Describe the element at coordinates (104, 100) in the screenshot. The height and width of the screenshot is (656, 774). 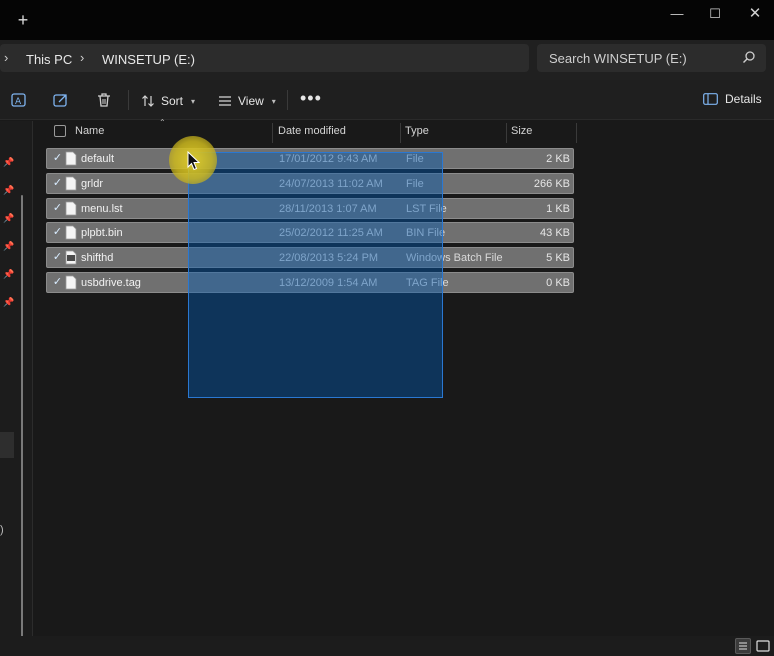
I see `delete-icon` at that location.